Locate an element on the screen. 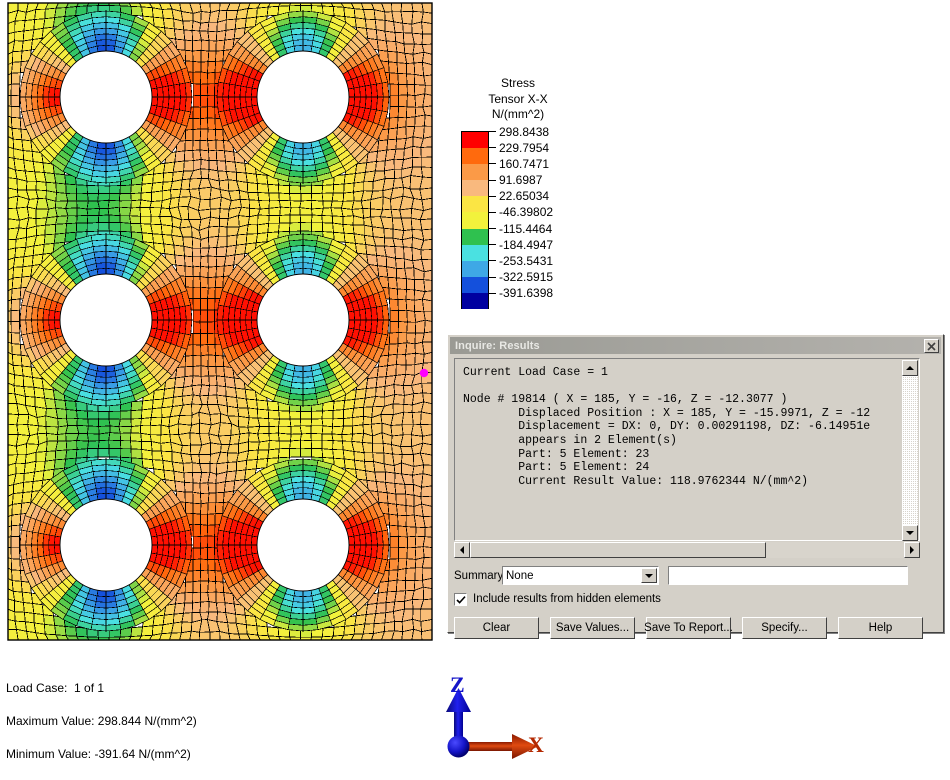 This screenshot has width=950, height=780. summary-text-field is located at coordinates (788, 575).